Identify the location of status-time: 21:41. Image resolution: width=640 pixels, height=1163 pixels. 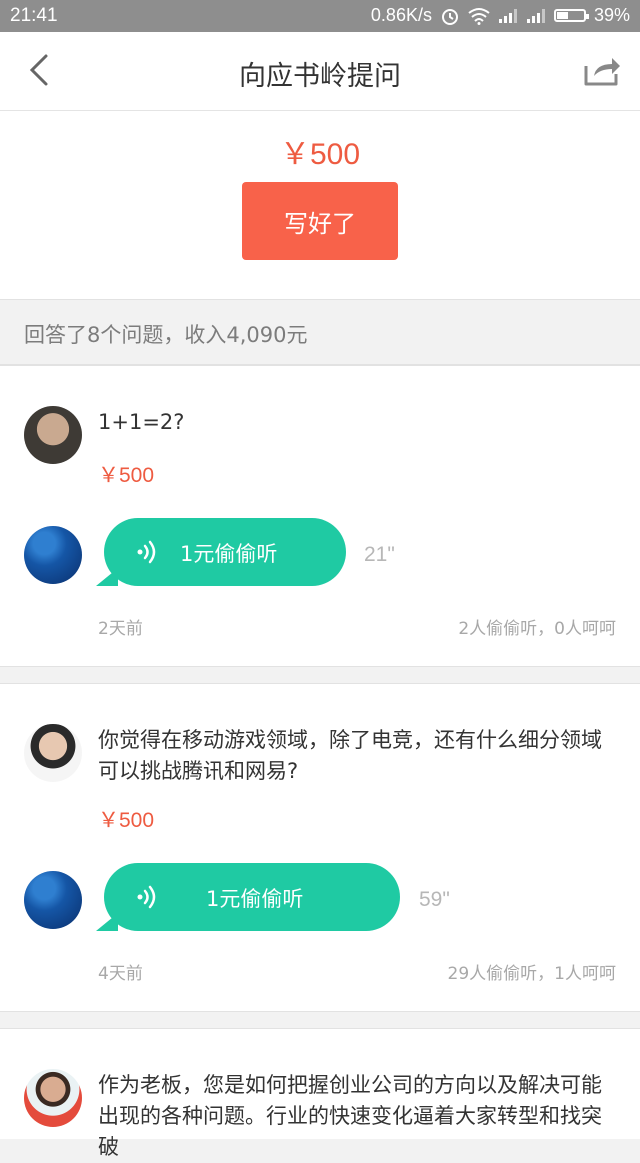
(34, 15).